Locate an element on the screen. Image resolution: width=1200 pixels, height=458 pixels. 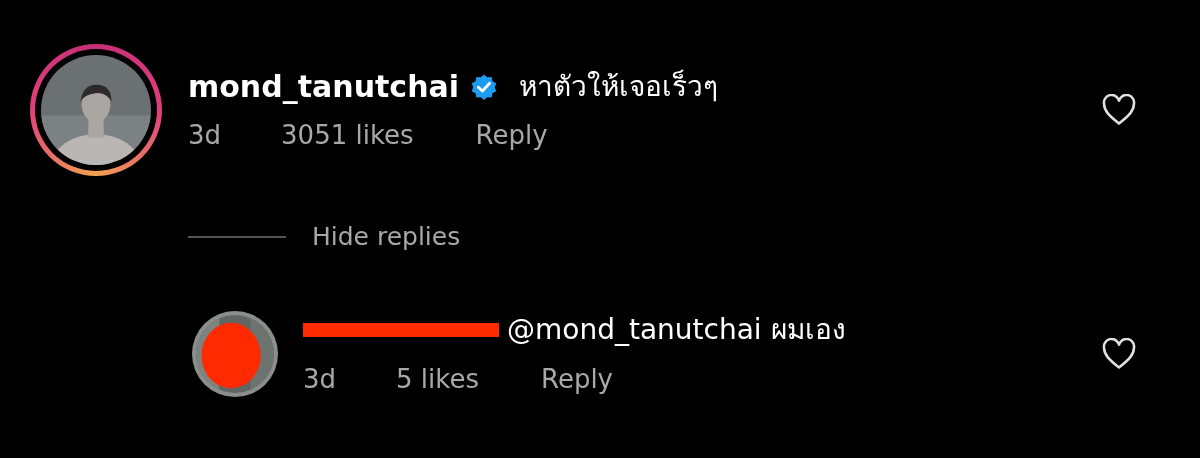
username: mond_tanutchai is located at coordinates (323, 87).